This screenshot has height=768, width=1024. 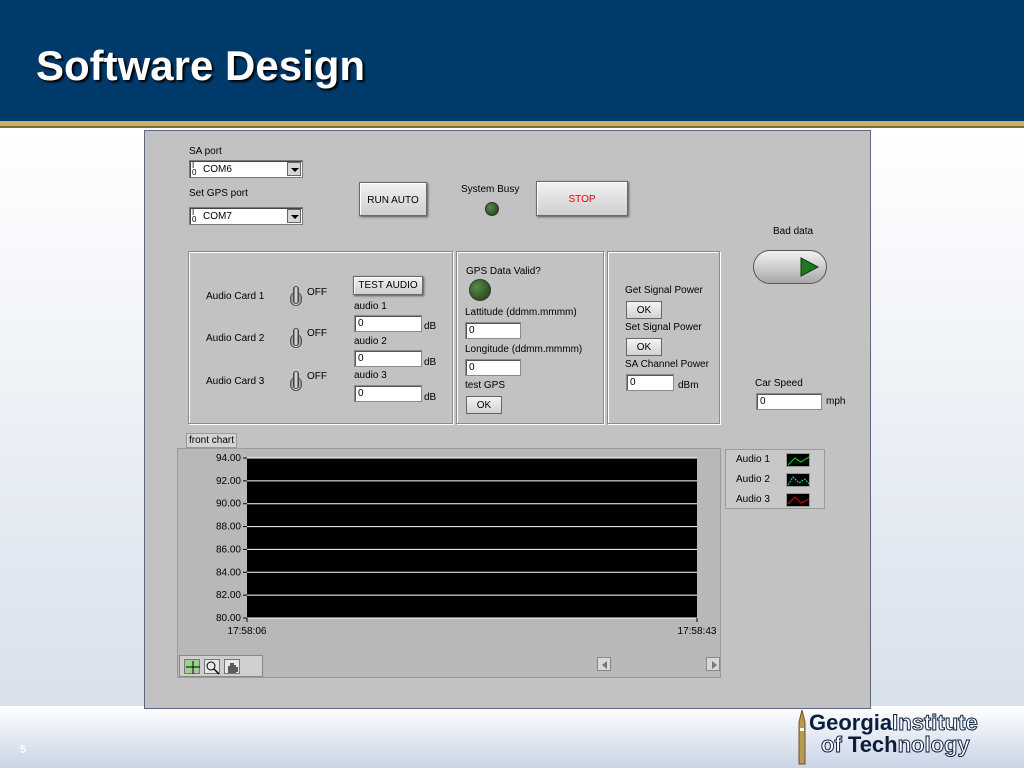 What do you see at coordinates (896, 745) in the screenshot?
I see `logo-line2: of Technology` at bounding box center [896, 745].